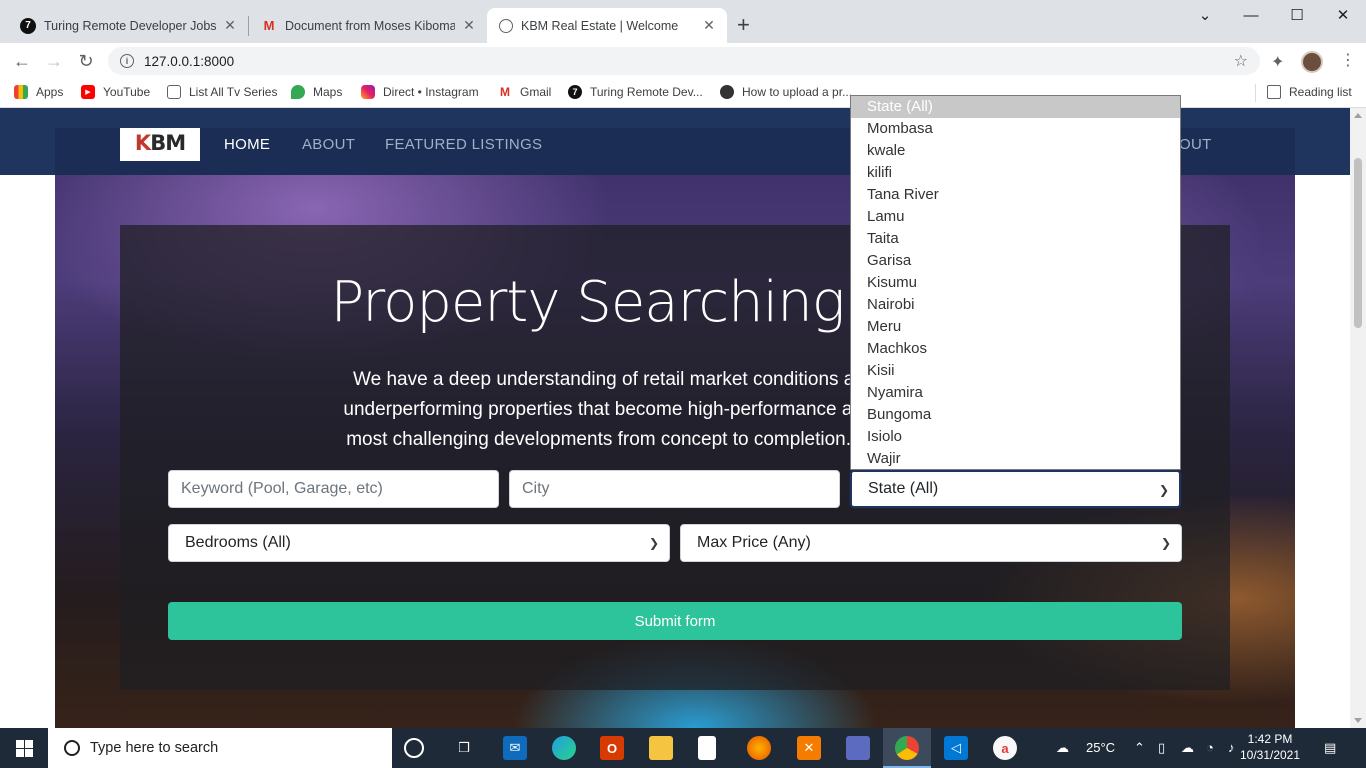 The width and height of the screenshot is (1366, 768). I want to click on kbm-logo: K BM, so click(160, 144).